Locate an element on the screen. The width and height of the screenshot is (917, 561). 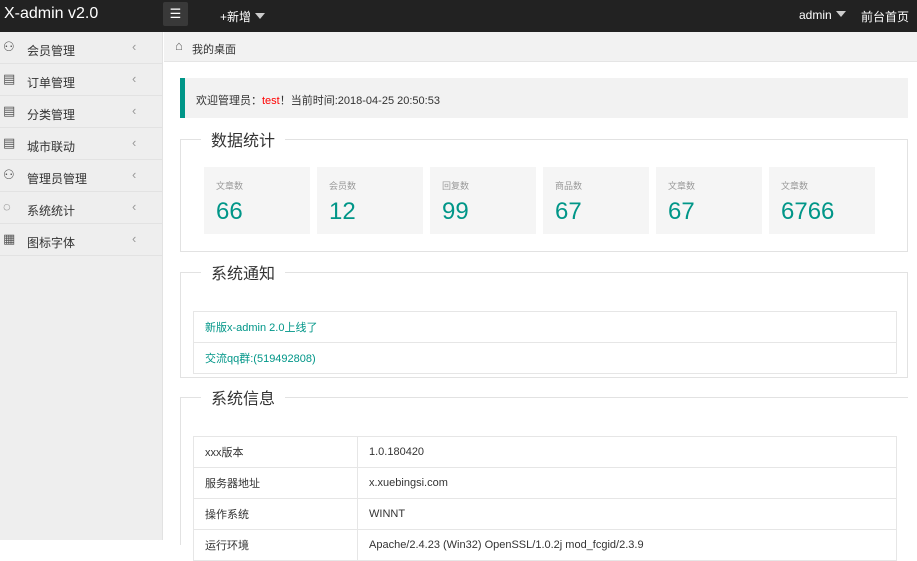
info-value: x.xuebingsi.com is located at coordinates (627, 483).